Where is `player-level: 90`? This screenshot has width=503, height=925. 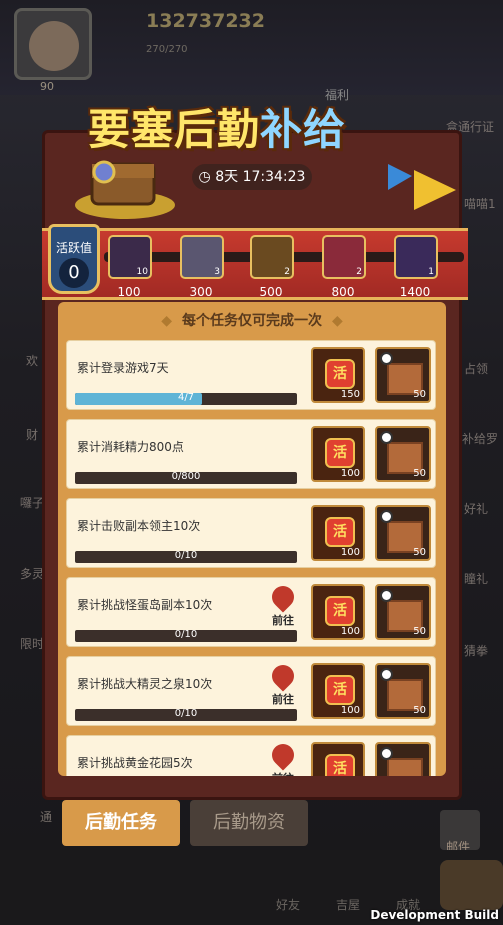
player-level: 90 is located at coordinates (47, 86).